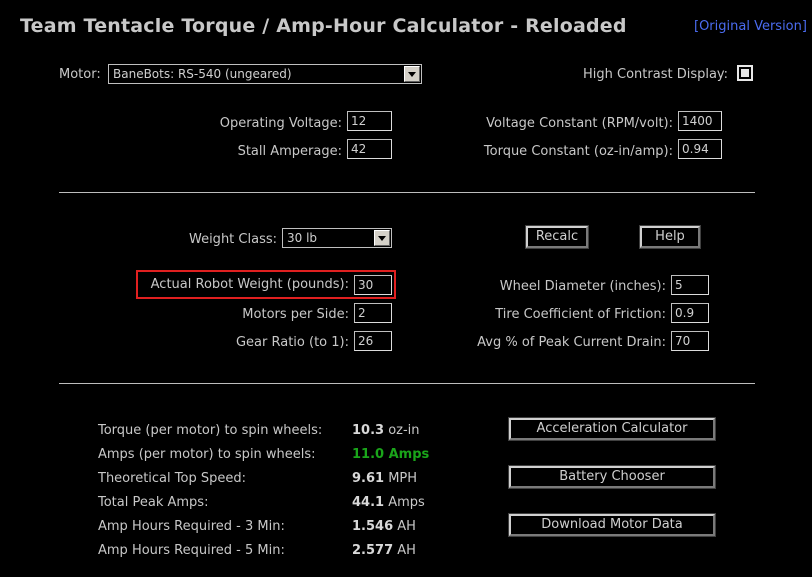  Describe the element at coordinates (700, 121) in the screenshot. I see `voltage-constant-input: 1400` at that location.